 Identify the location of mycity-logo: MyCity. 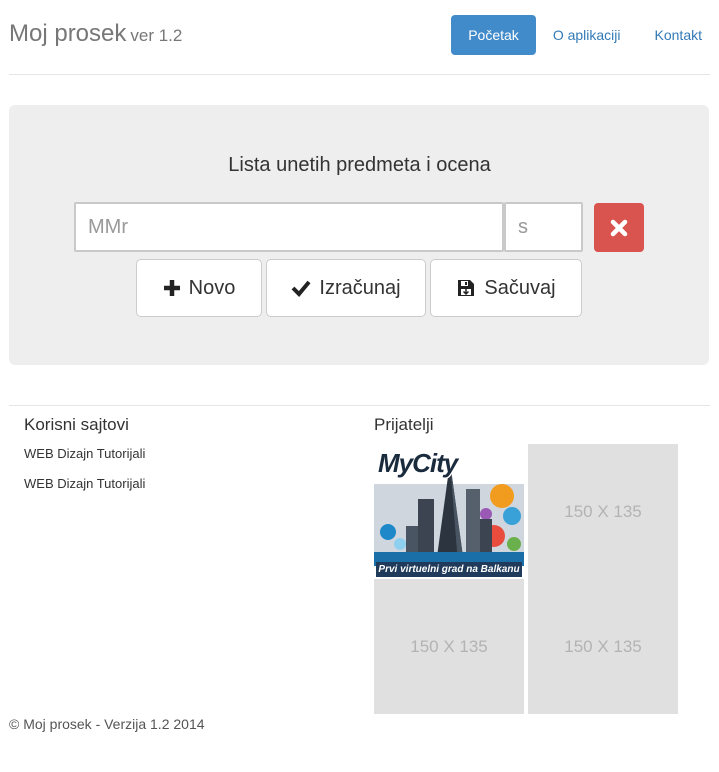
(418, 463).